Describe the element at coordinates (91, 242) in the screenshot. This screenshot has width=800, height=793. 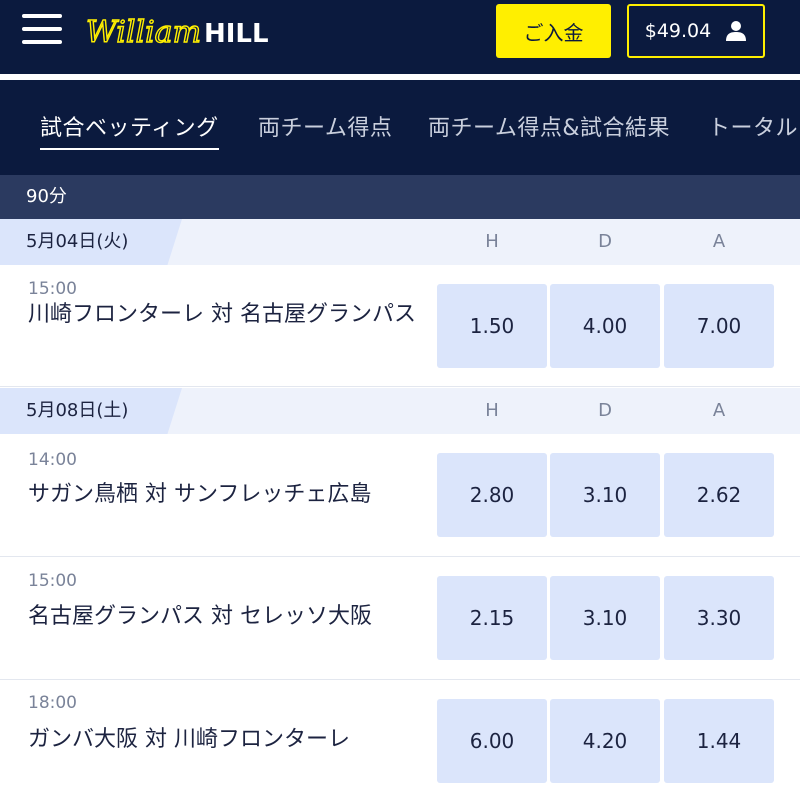
I see `date-label: 5月04日(火)` at that location.